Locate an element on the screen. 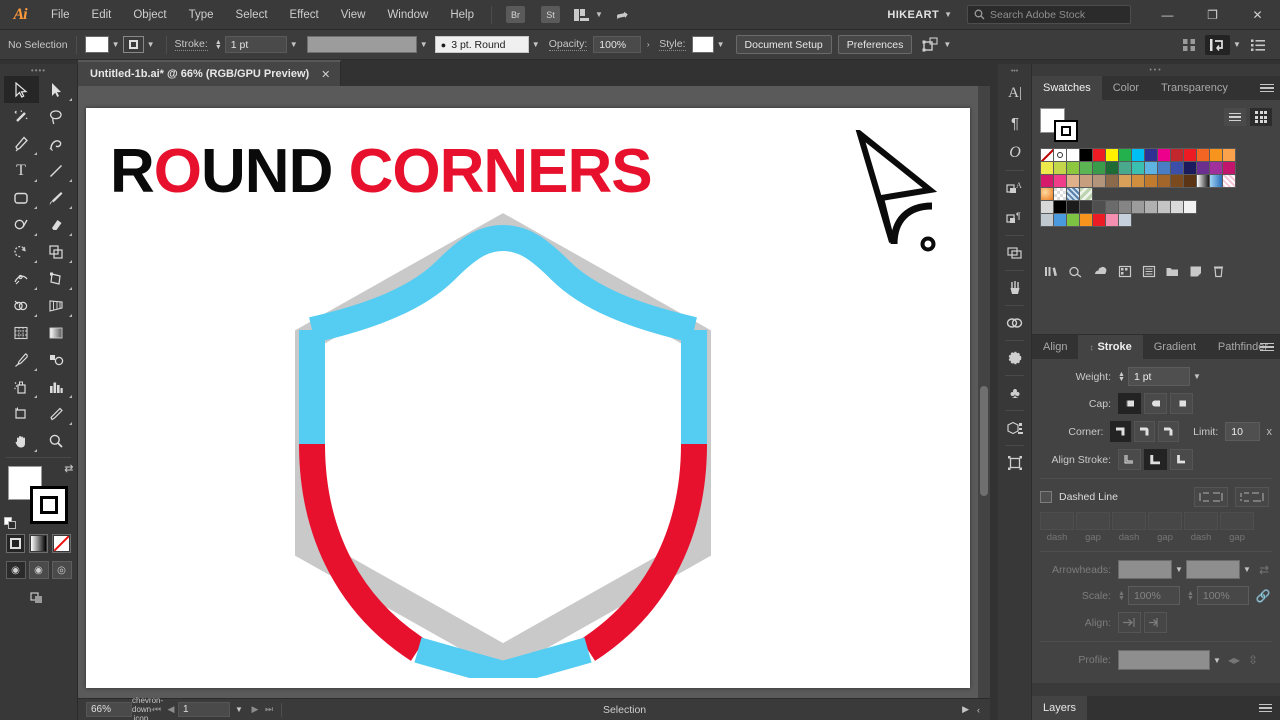 The image size is (1280, 720). tab-swatches: Swatches is located at coordinates (1067, 88).